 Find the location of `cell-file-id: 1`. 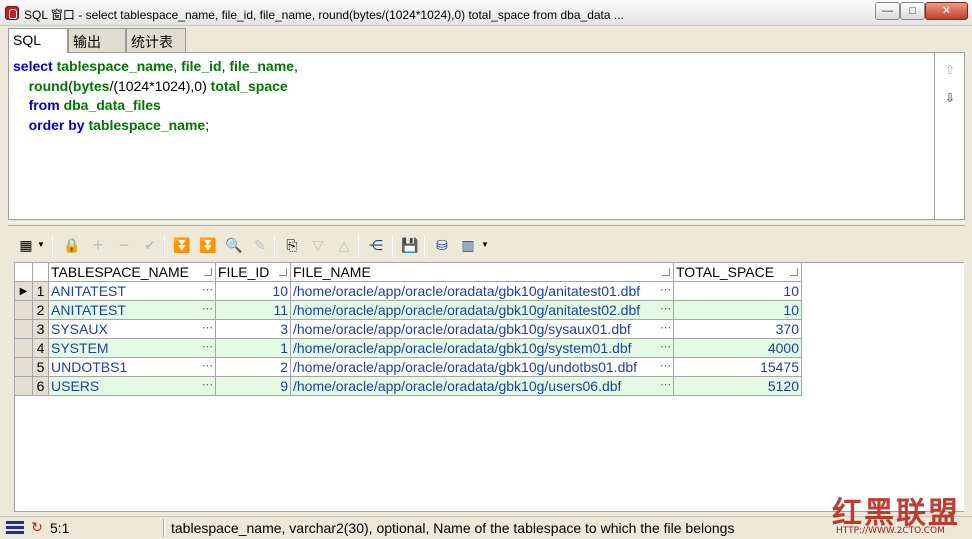

cell-file-id: 1 is located at coordinates (253, 348).